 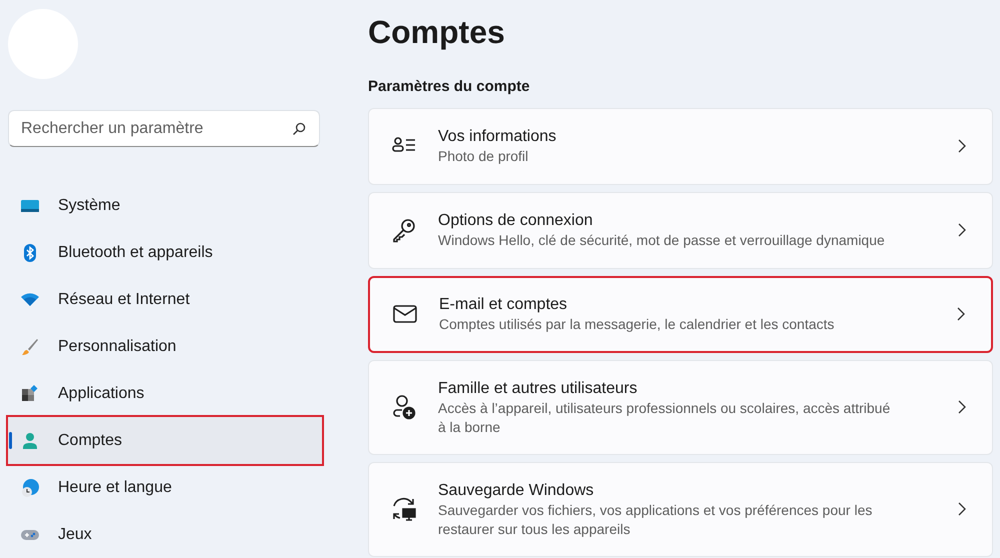 I want to click on settings-card: Sauvegarde Windows Sauvegarder vos fichiers, vos applications et vos préférences pour les restaurer sur tous les appareils, so click(x=680, y=509).